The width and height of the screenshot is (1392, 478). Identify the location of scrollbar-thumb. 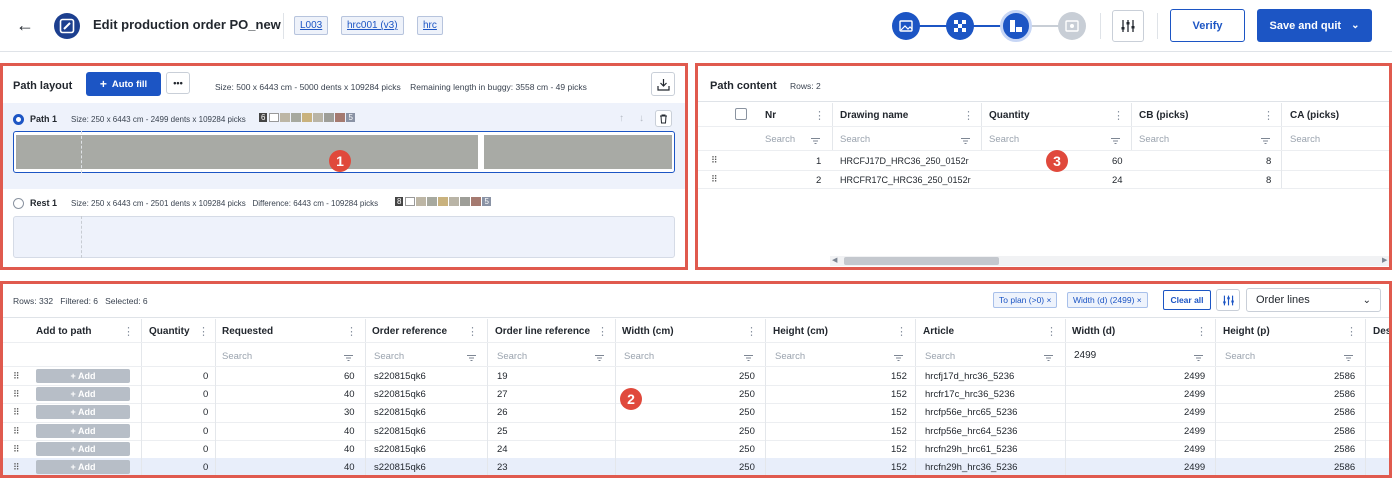
(921, 261).